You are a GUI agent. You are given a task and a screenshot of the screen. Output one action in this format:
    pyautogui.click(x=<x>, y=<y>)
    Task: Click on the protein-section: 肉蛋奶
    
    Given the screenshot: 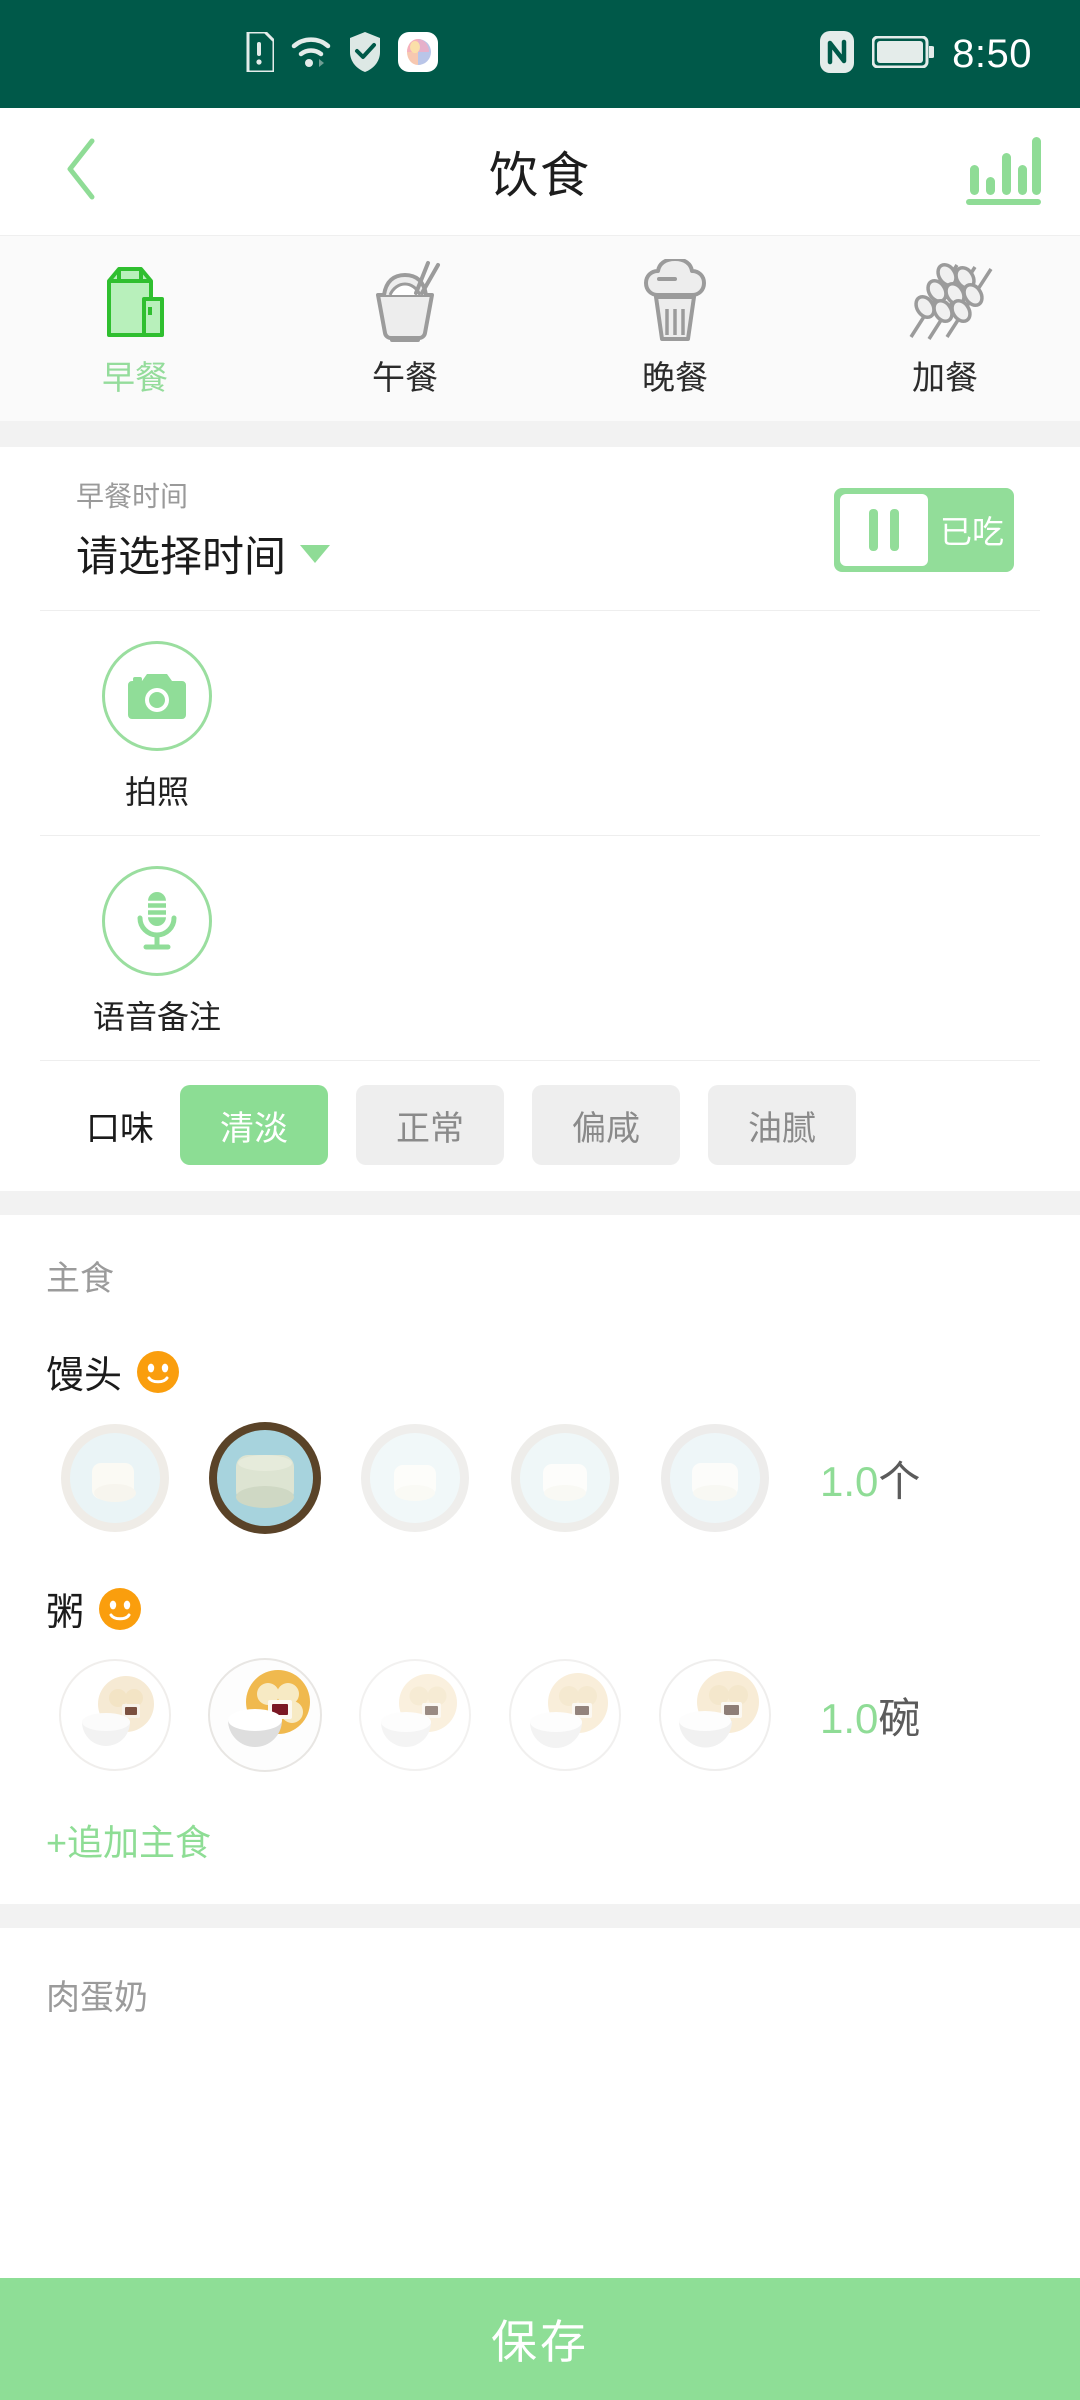 What is the action you would take?
    pyautogui.click(x=540, y=1973)
    